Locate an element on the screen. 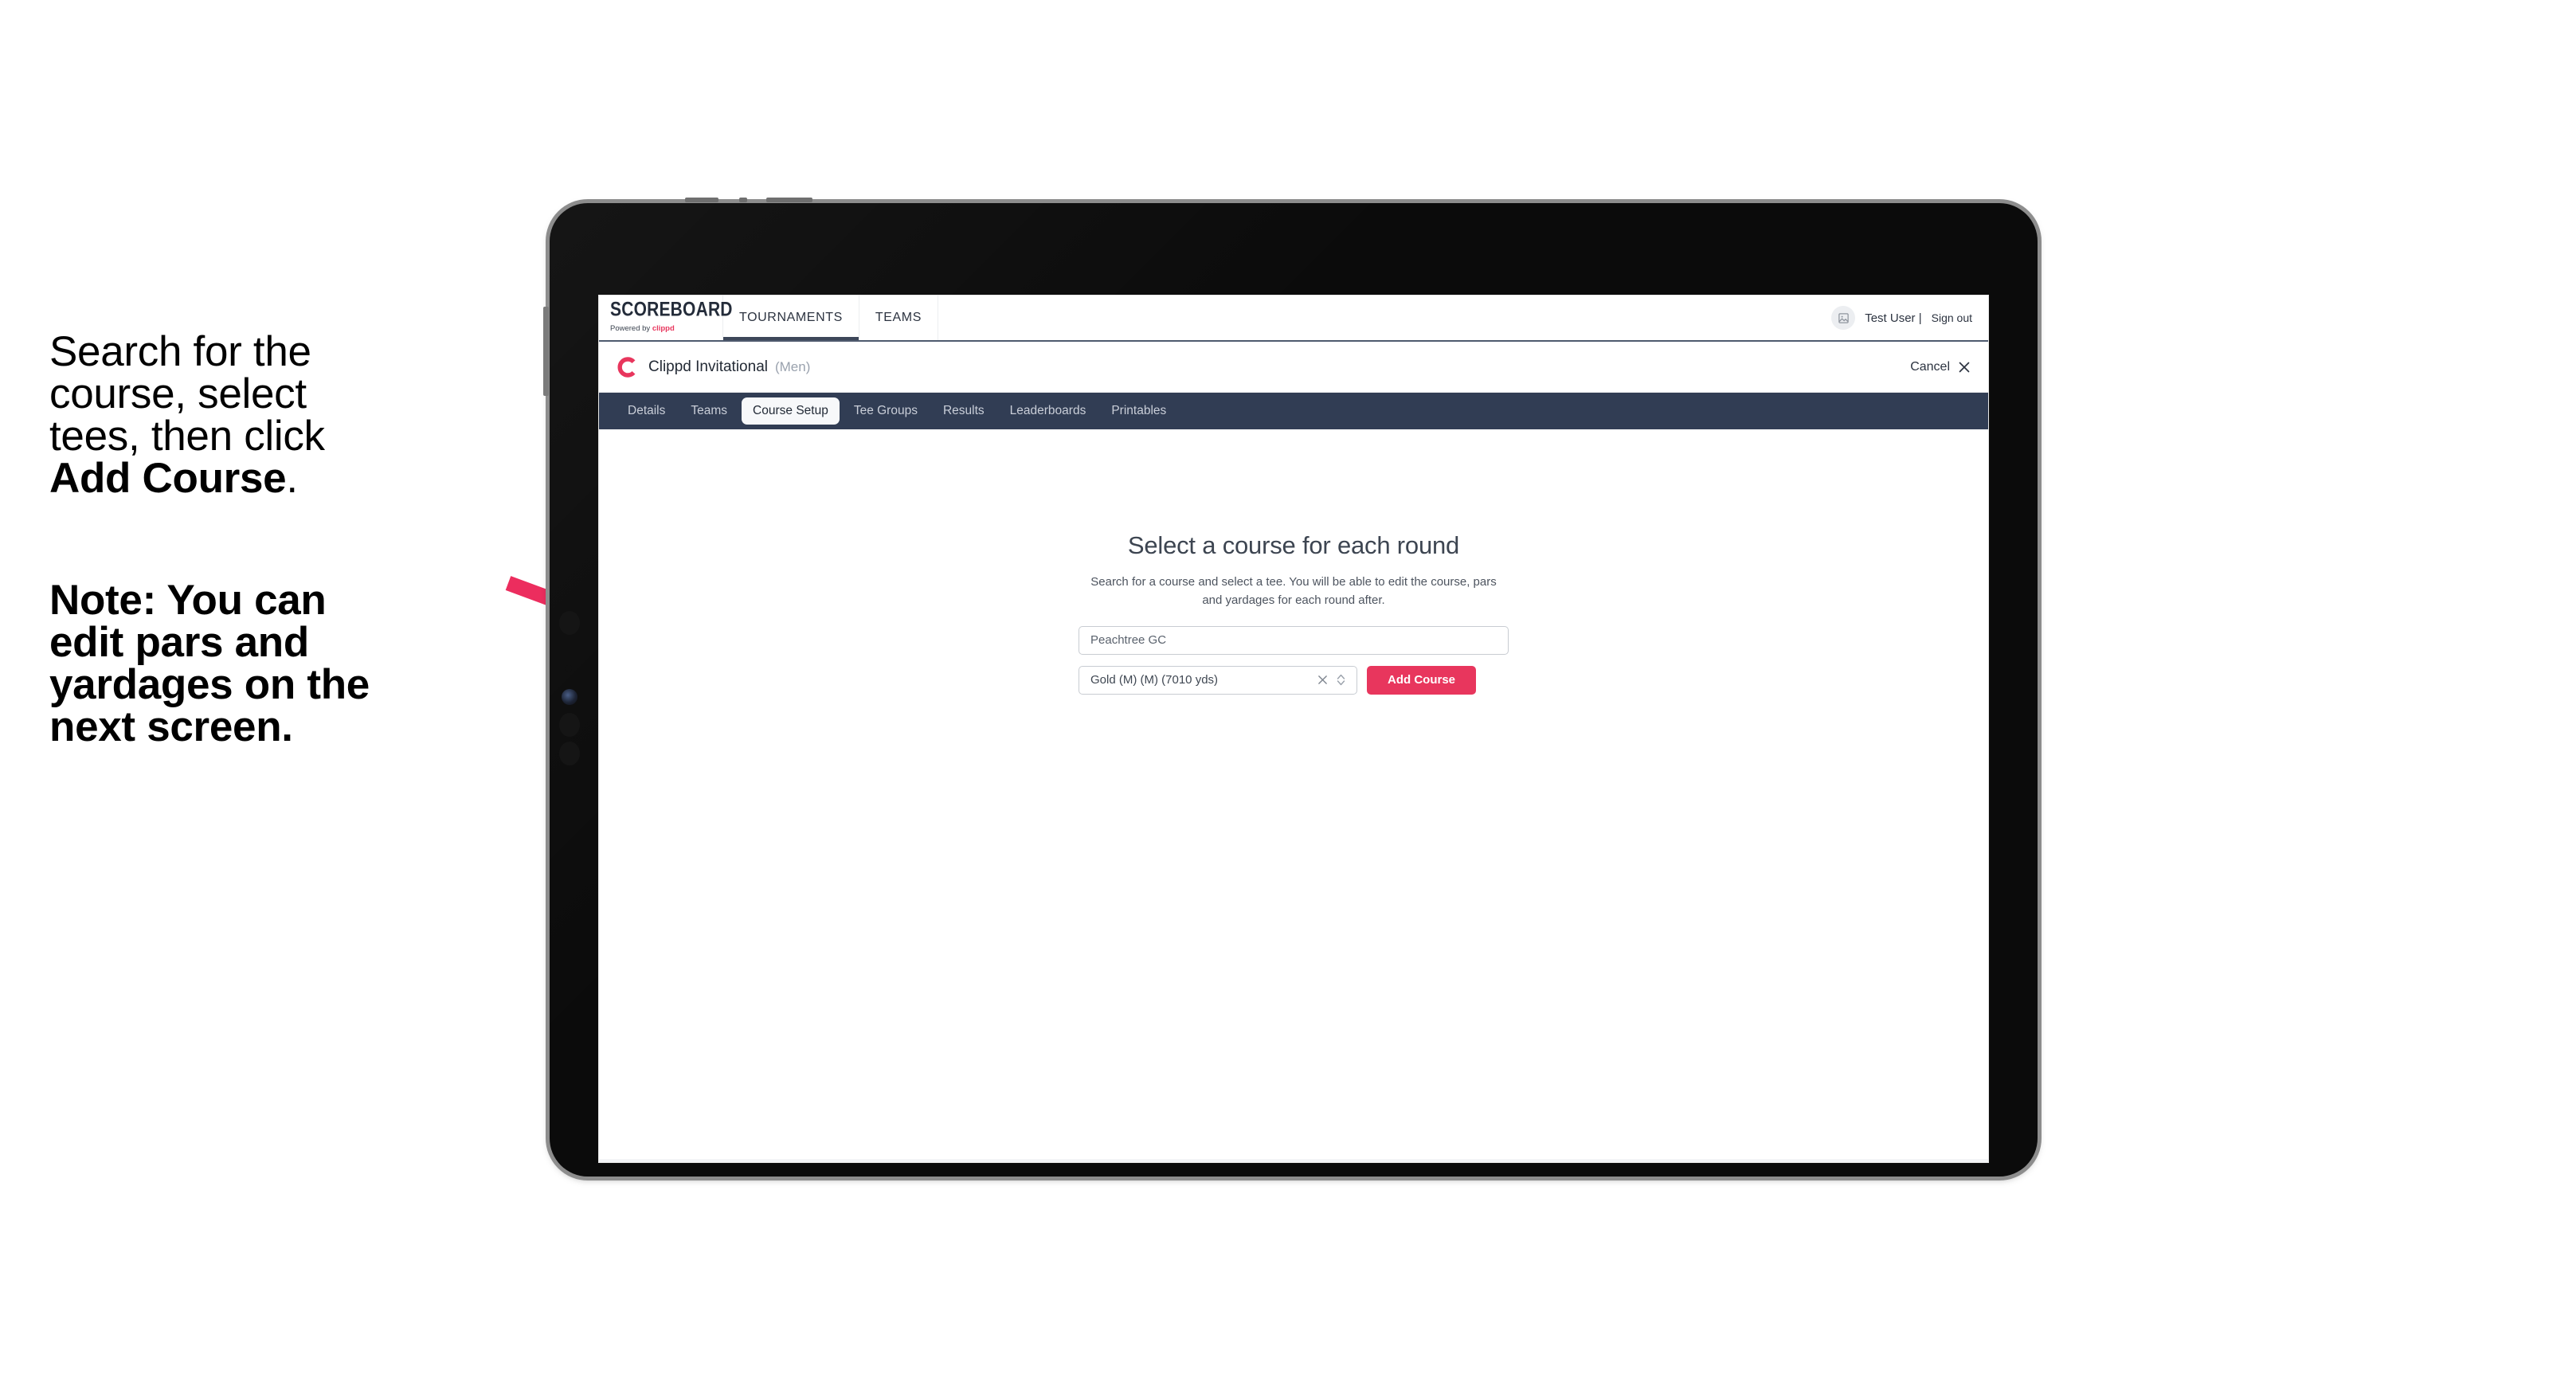 This screenshot has width=2576, height=1386. powered-brand: clippd is located at coordinates (663, 329).